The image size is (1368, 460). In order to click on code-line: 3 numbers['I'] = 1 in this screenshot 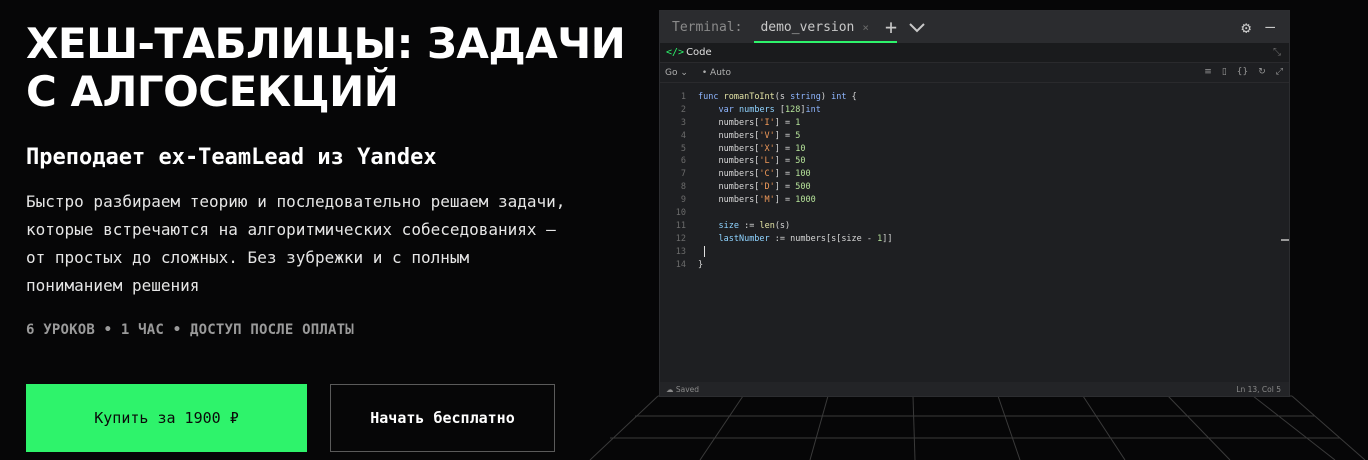, I will do `click(740, 122)`.